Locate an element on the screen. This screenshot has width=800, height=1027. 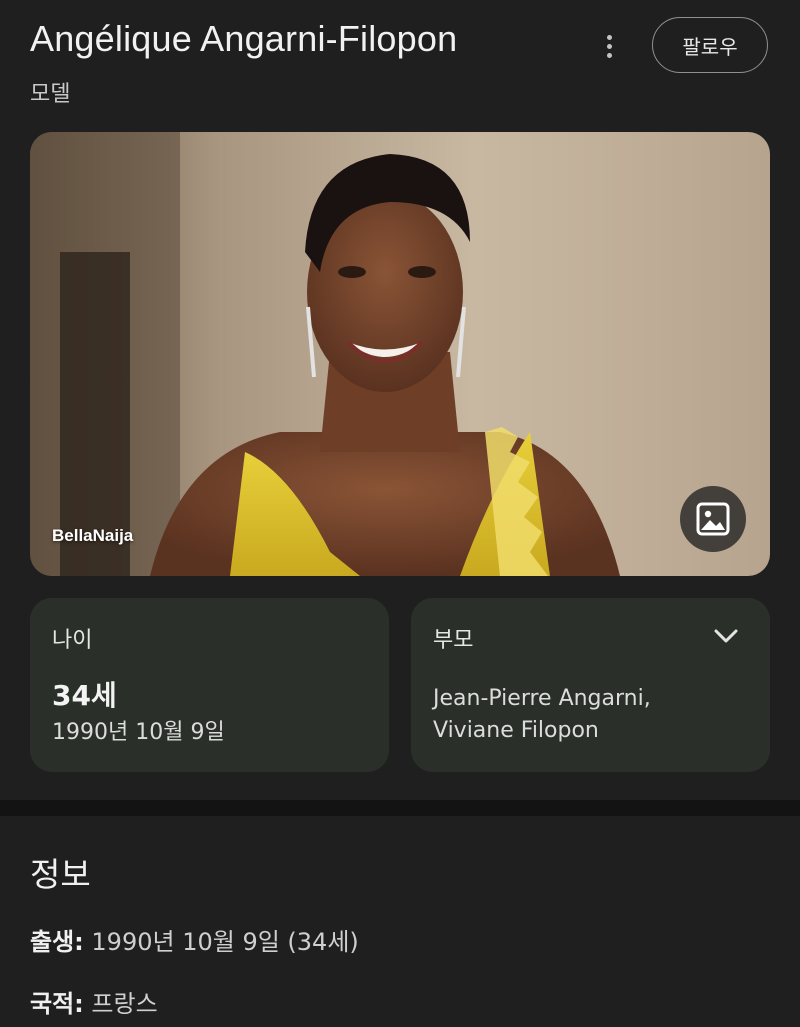
fact-born: 출생: 1990년 10월 9일 (34세) is located at coordinates (194, 939).